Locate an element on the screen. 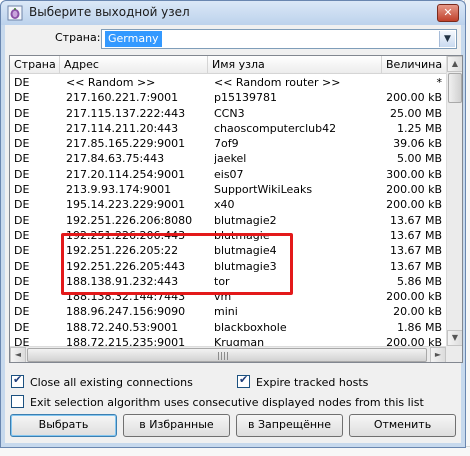 This screenshot has height=456, width=470. scroll-right-button: ► is located at coordinates (438, 354).